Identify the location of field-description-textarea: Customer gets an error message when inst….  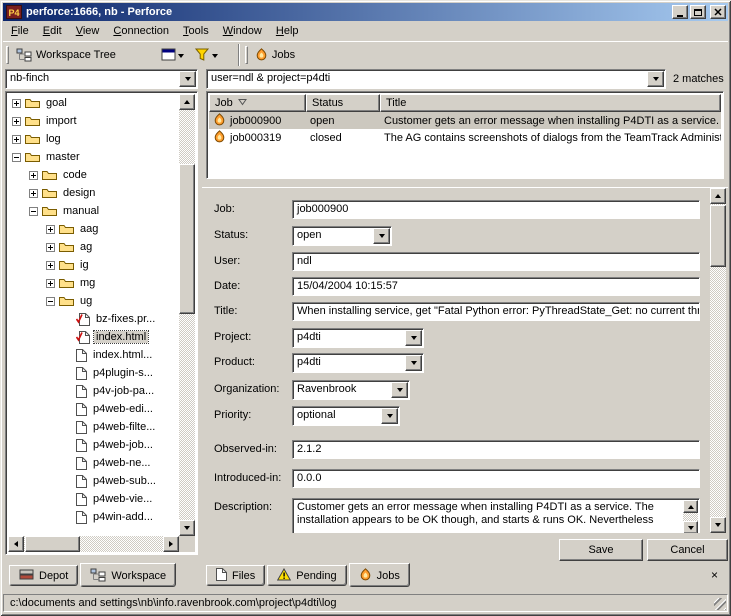
(496, 515).